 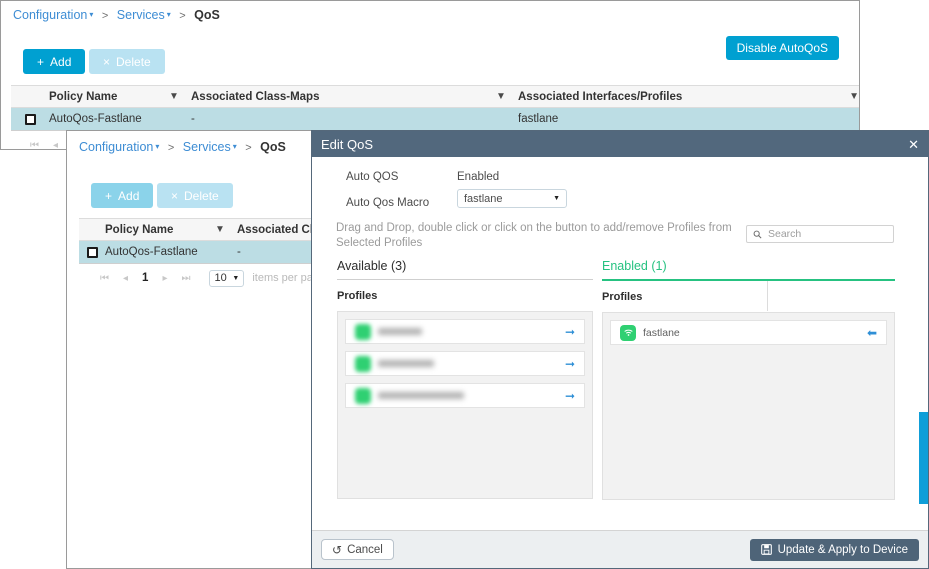 What do you see at coordinates (220, 278) in the screenshot?
I see `items-per-page-value: 10` at bounding box center [220, 278].